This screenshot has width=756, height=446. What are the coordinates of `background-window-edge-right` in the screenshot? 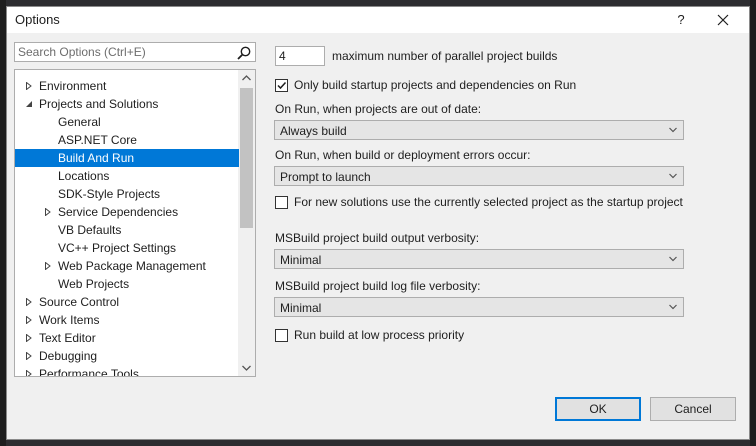 It's located at (753, 223).